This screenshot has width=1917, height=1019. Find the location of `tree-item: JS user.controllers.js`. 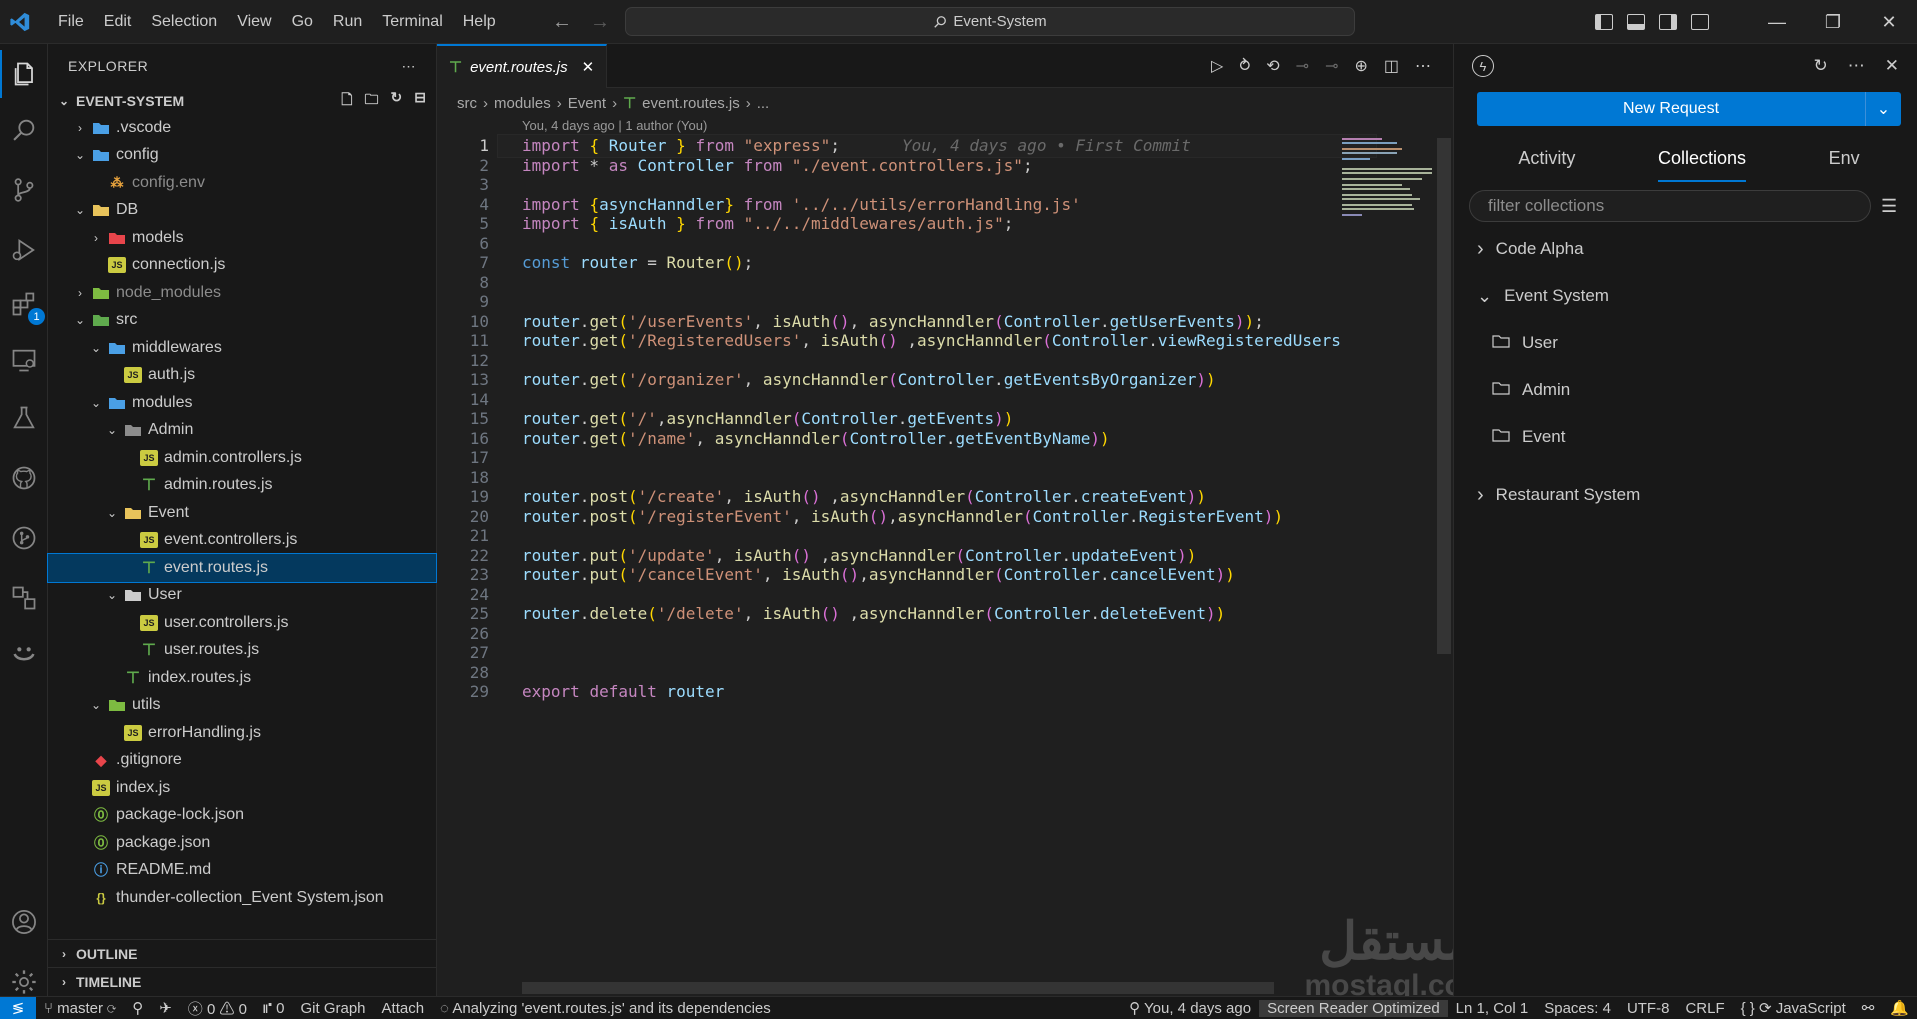

tree-item: JS user.controllers.js is located at coordinates (242, 623).